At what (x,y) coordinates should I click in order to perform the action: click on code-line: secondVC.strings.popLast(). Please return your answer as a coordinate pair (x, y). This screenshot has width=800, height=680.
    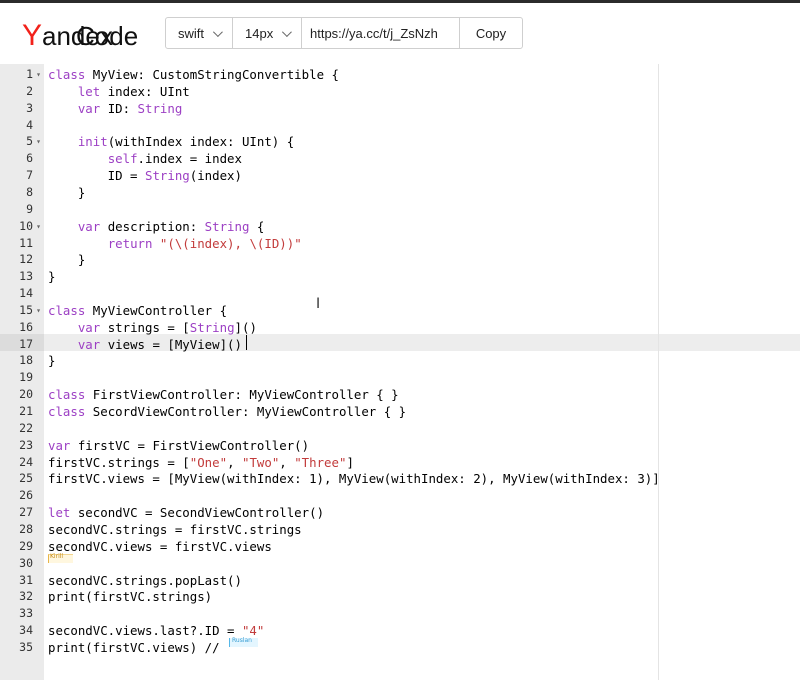
    Looking at the image, I should click on (145, 580).